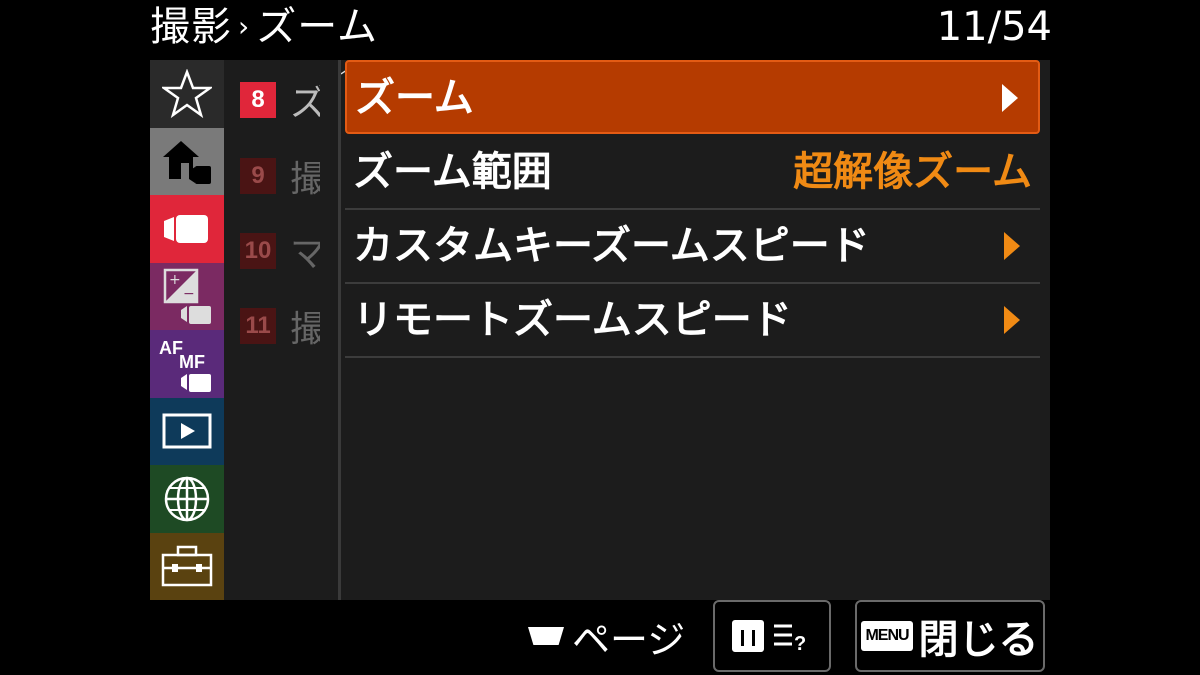 The width and height of the screenshot is (1200, 675). I want to click on menu-item-label: ズーム範囲, so click(452, 172).